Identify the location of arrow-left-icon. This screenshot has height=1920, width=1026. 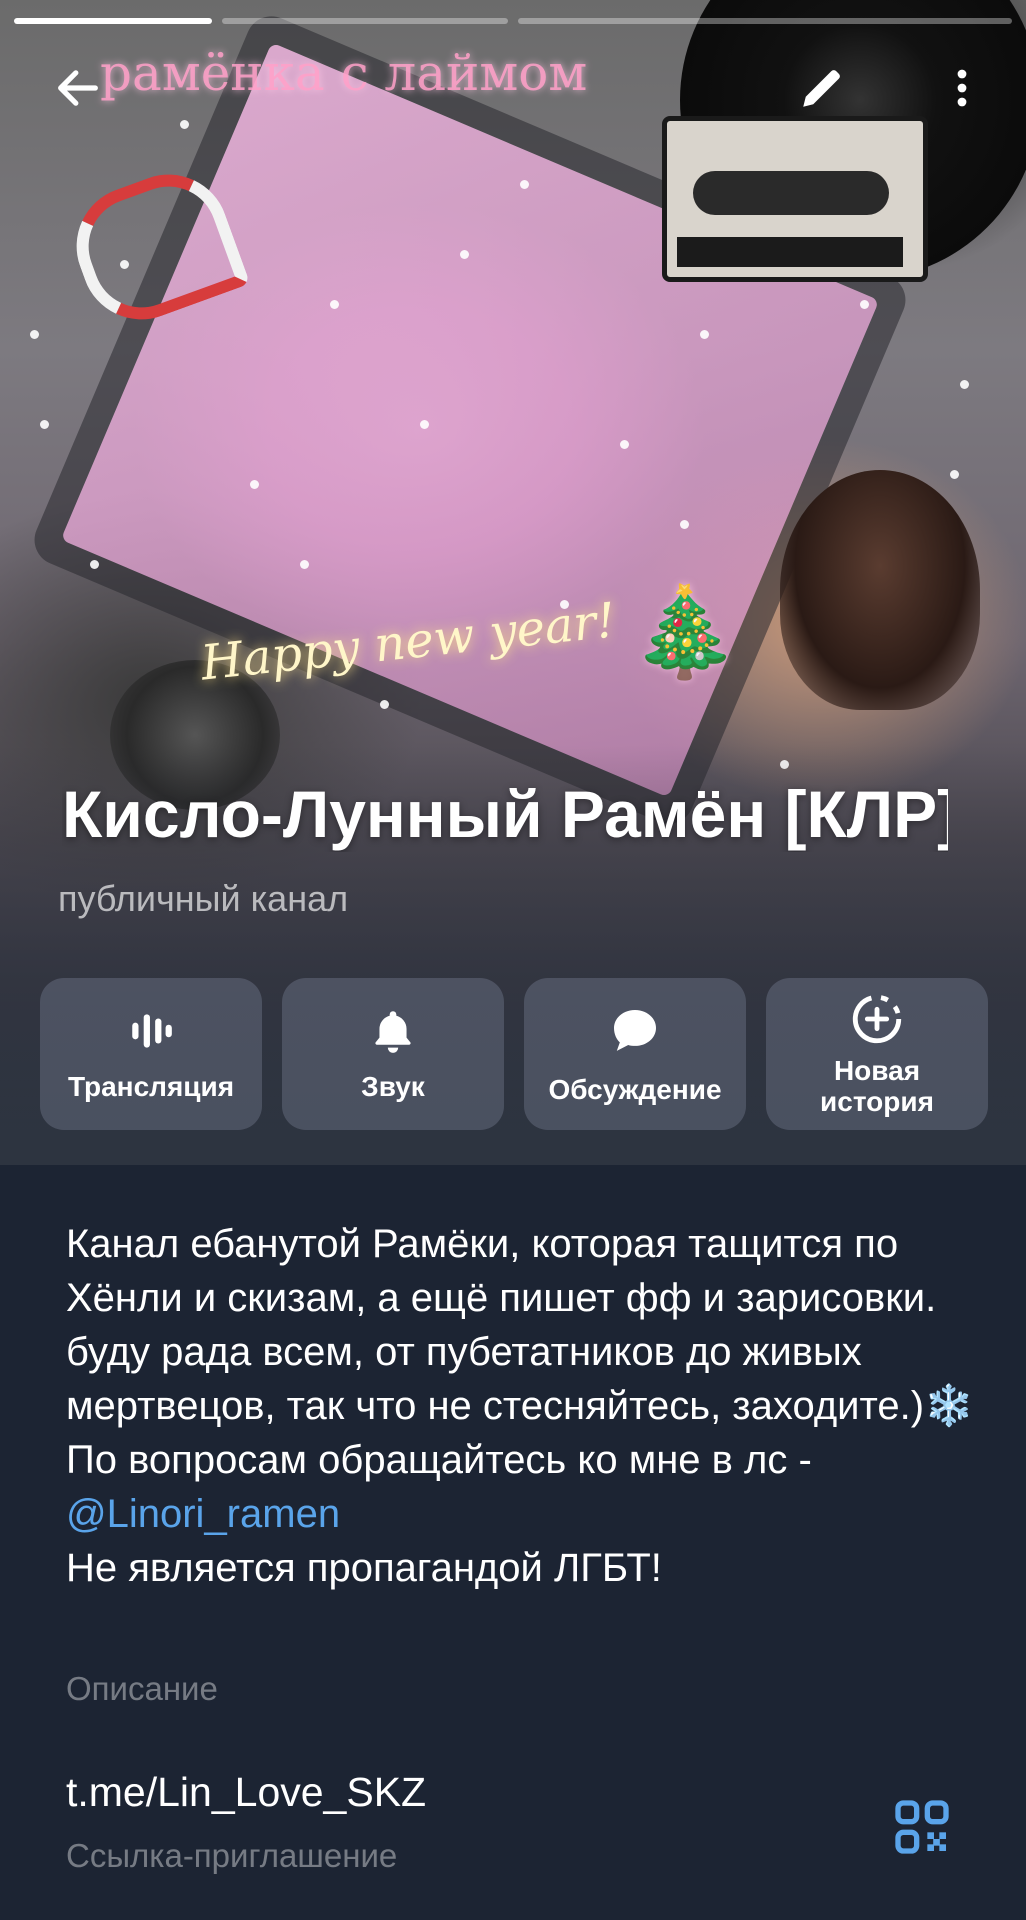
(78, 88).